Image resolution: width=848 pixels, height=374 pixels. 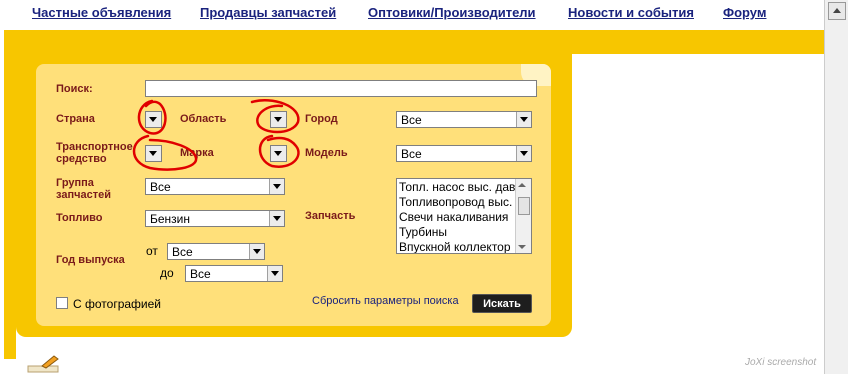 What do you see at coordinates (152, 251) in the screenshot?
I see `year-from-label: от` at bounding box center [152, 251].